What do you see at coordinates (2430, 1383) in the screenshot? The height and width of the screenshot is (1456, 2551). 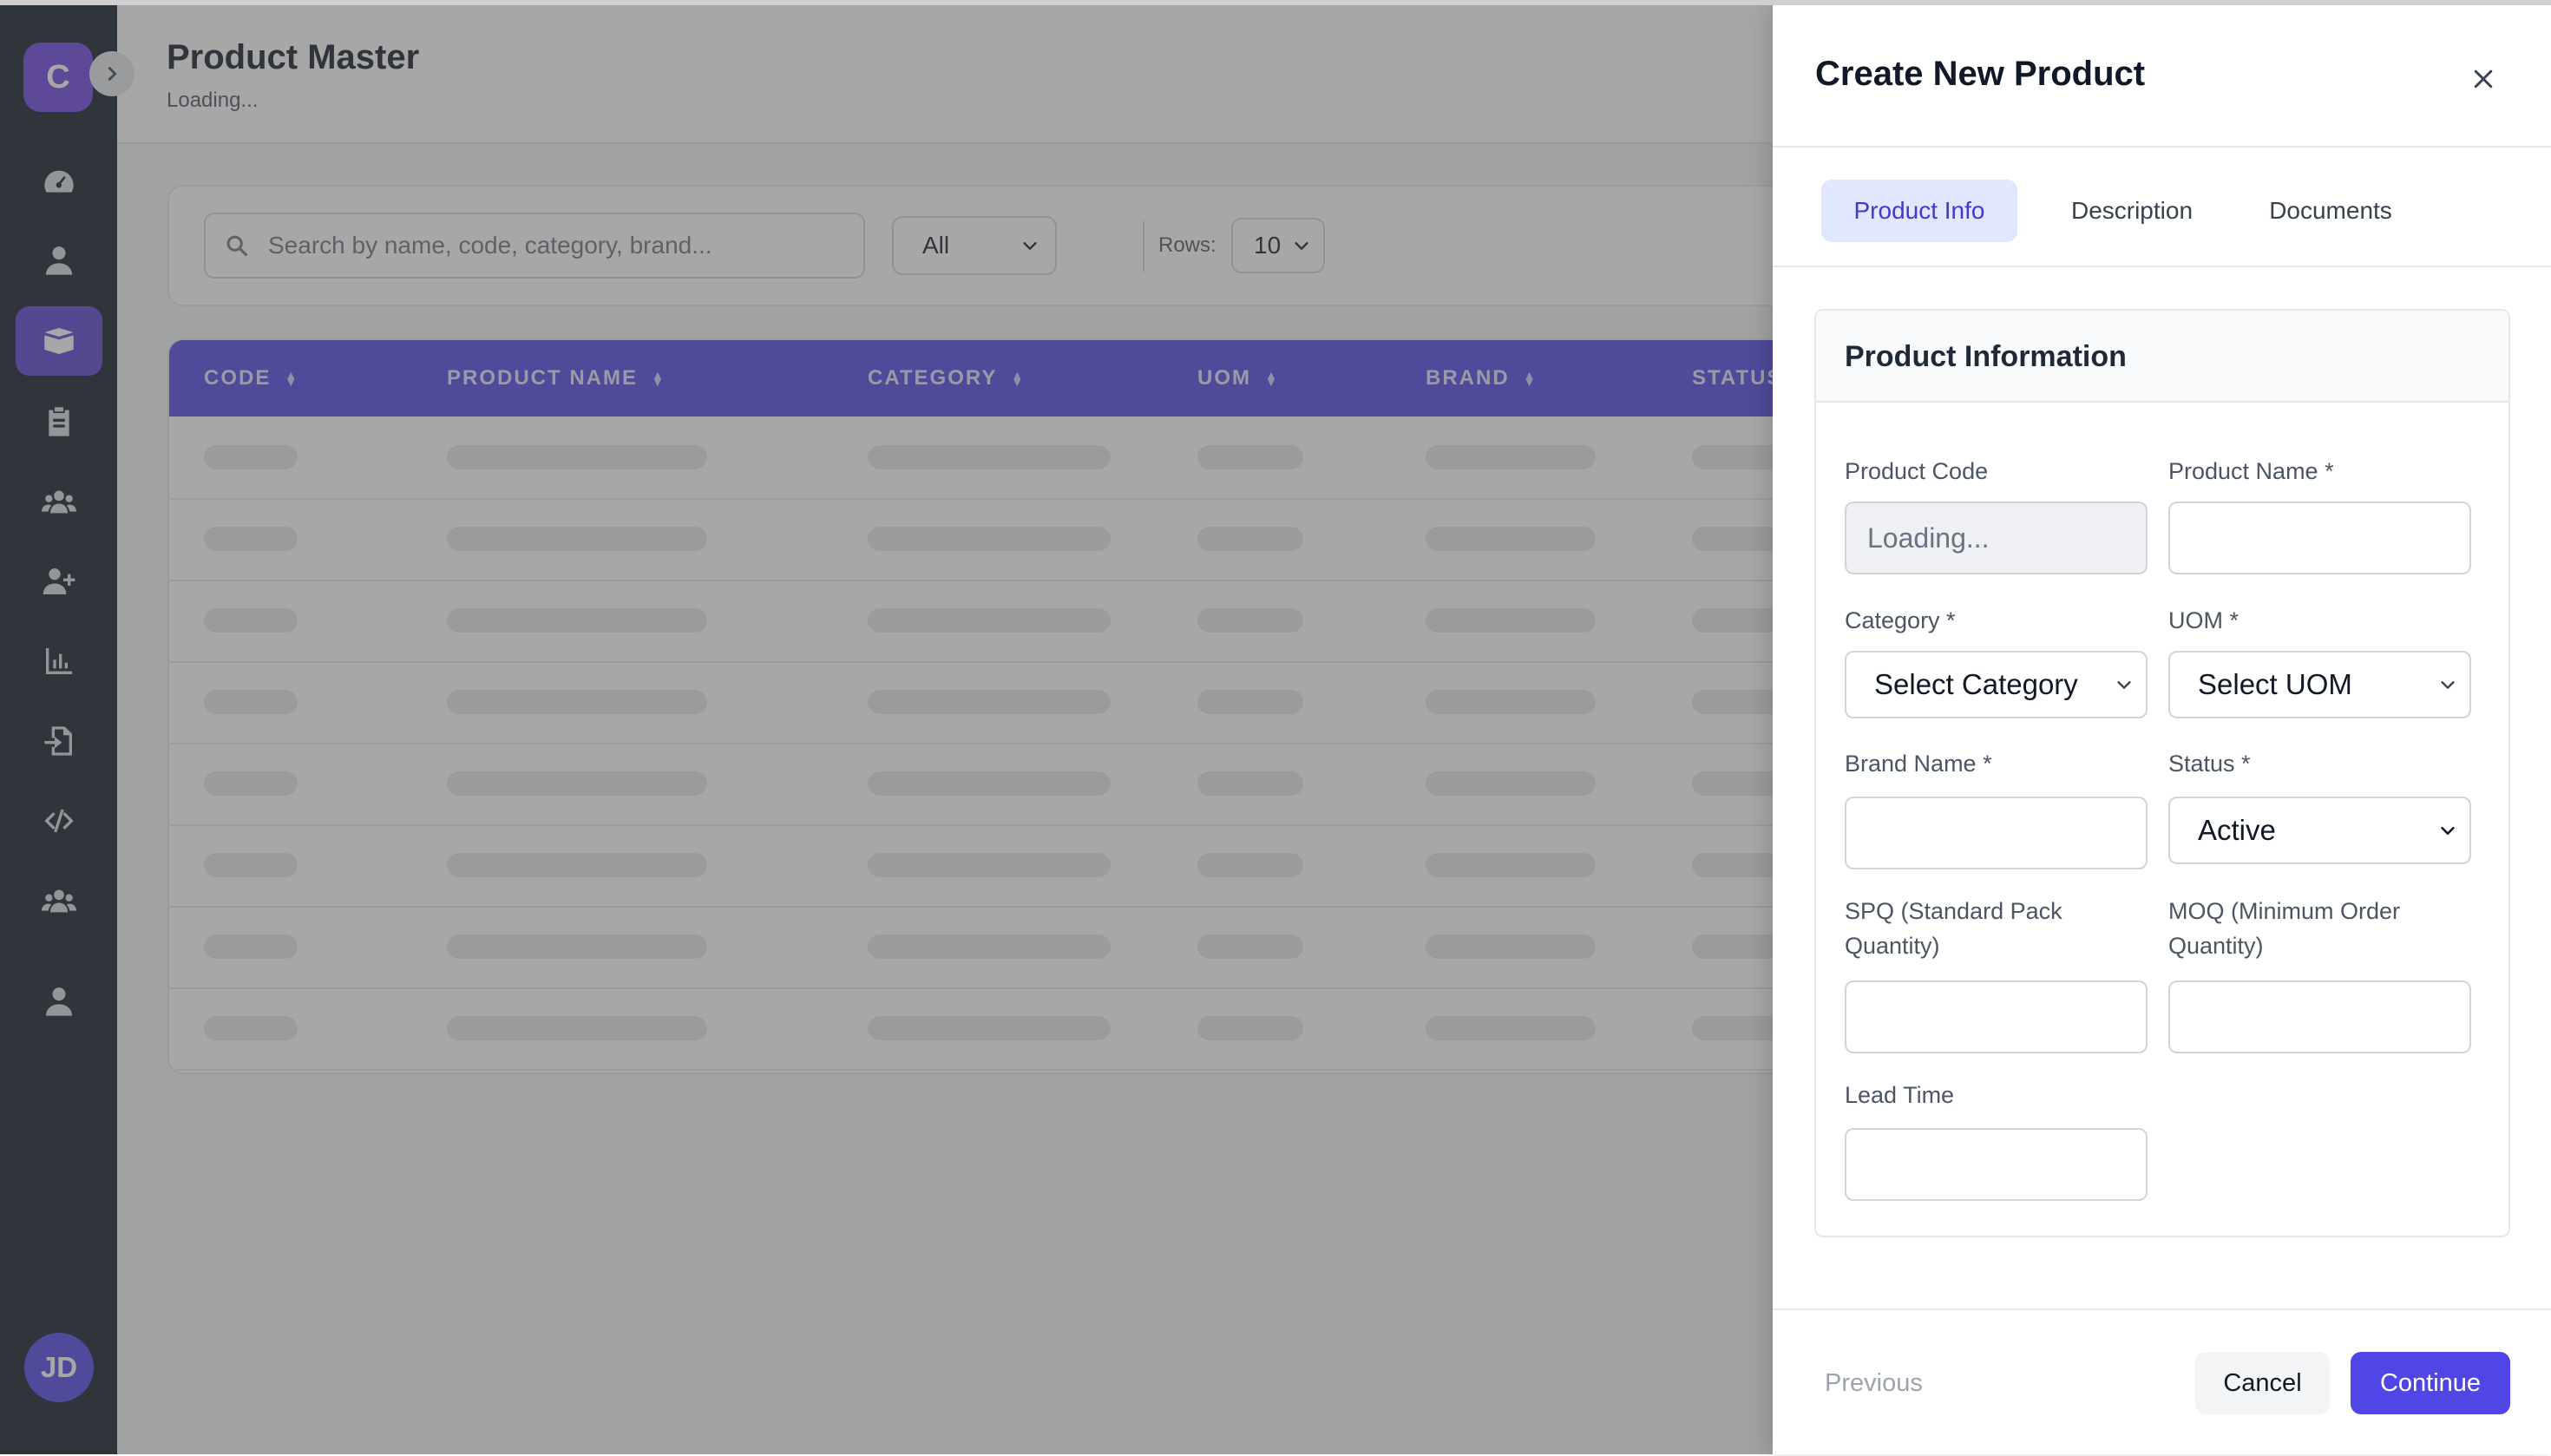 I see `continue-button: Continue` at bounding box center [2430, 1383].